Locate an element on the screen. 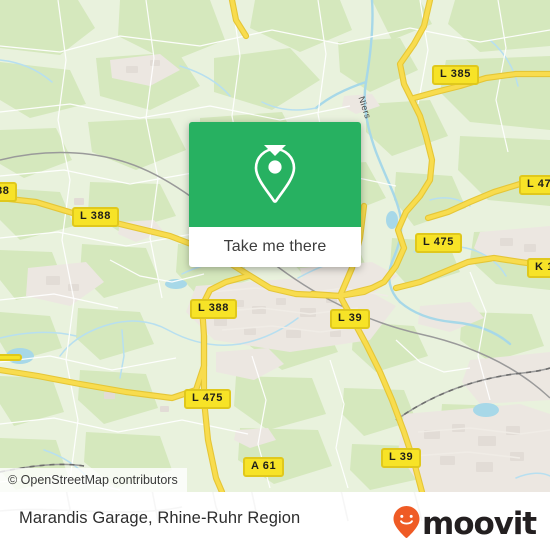 The width and height of the screenshot is (550, 550). attribution-text: © OpenStreetMap contributors is located at coordinates (93, 480).